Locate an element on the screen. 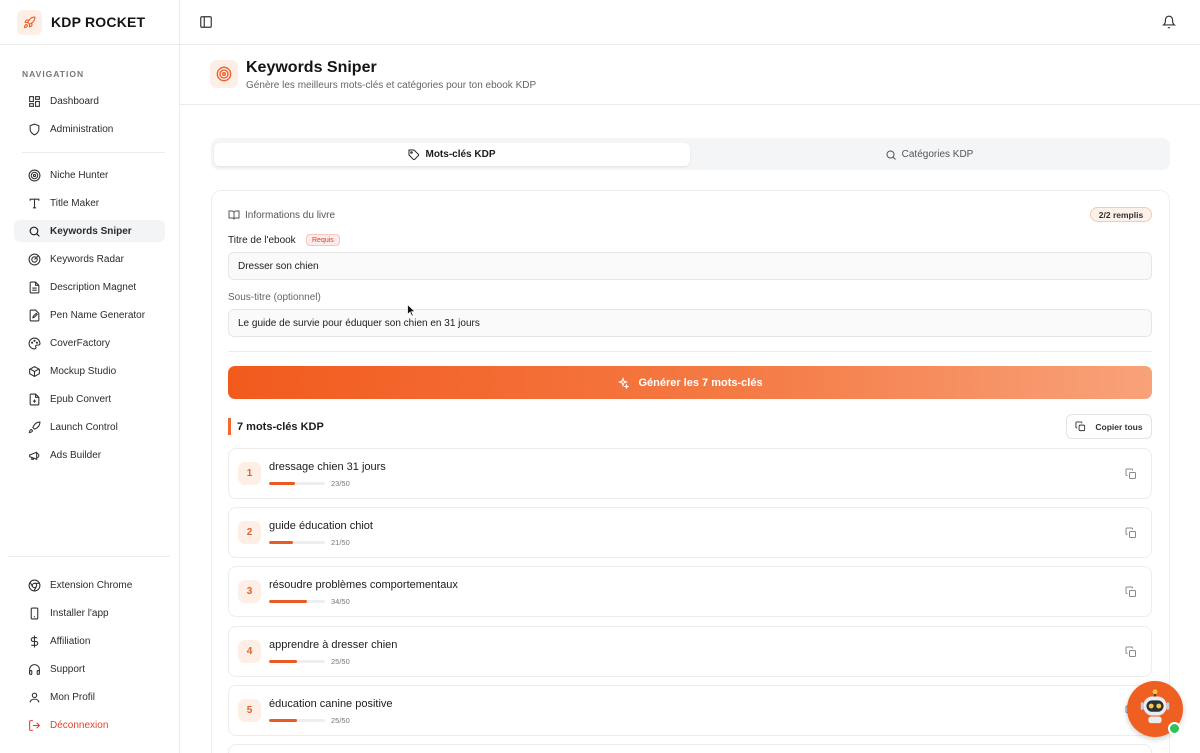 This screenshot has height=753, width=1200. sidebar-item-label: CoverFactory is located at coordinates (80, 343).